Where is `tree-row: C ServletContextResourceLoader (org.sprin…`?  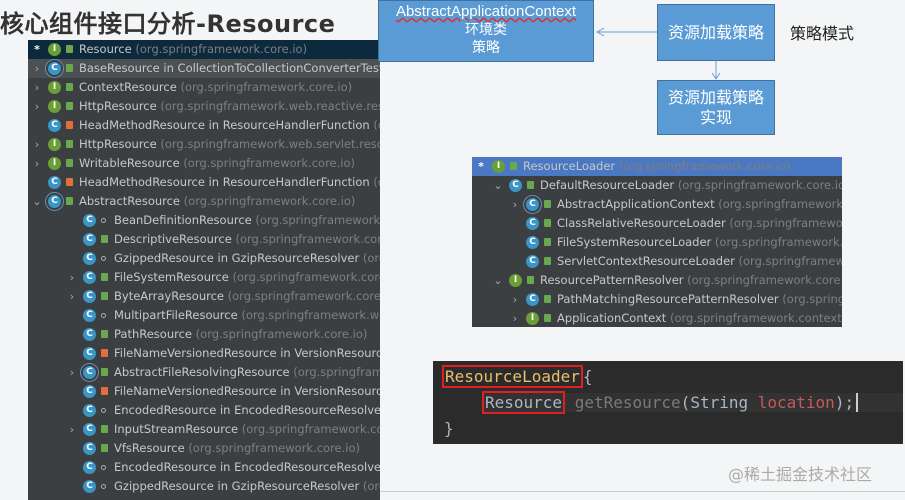
tree-row: C ServletContextResourceLoader (org.sprin… is located at coordinates (657, 261).